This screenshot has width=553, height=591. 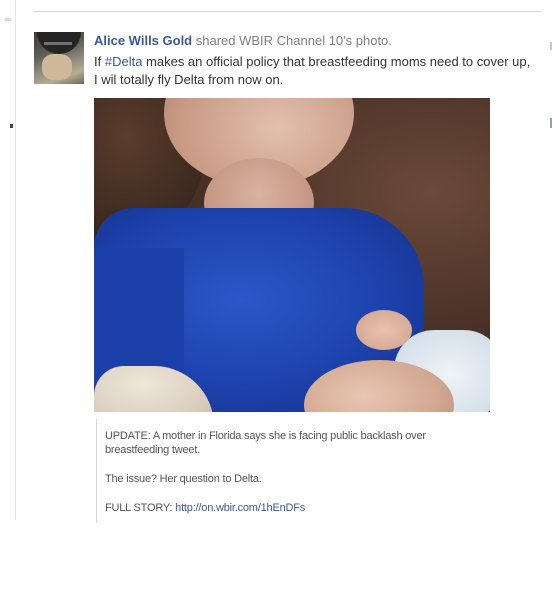 What do you see at coordinates (240, 508) in the screenshot?
I see `full-story-link: http://on.wbir.com/1hEnDFs` at bounding box center [240, 508].